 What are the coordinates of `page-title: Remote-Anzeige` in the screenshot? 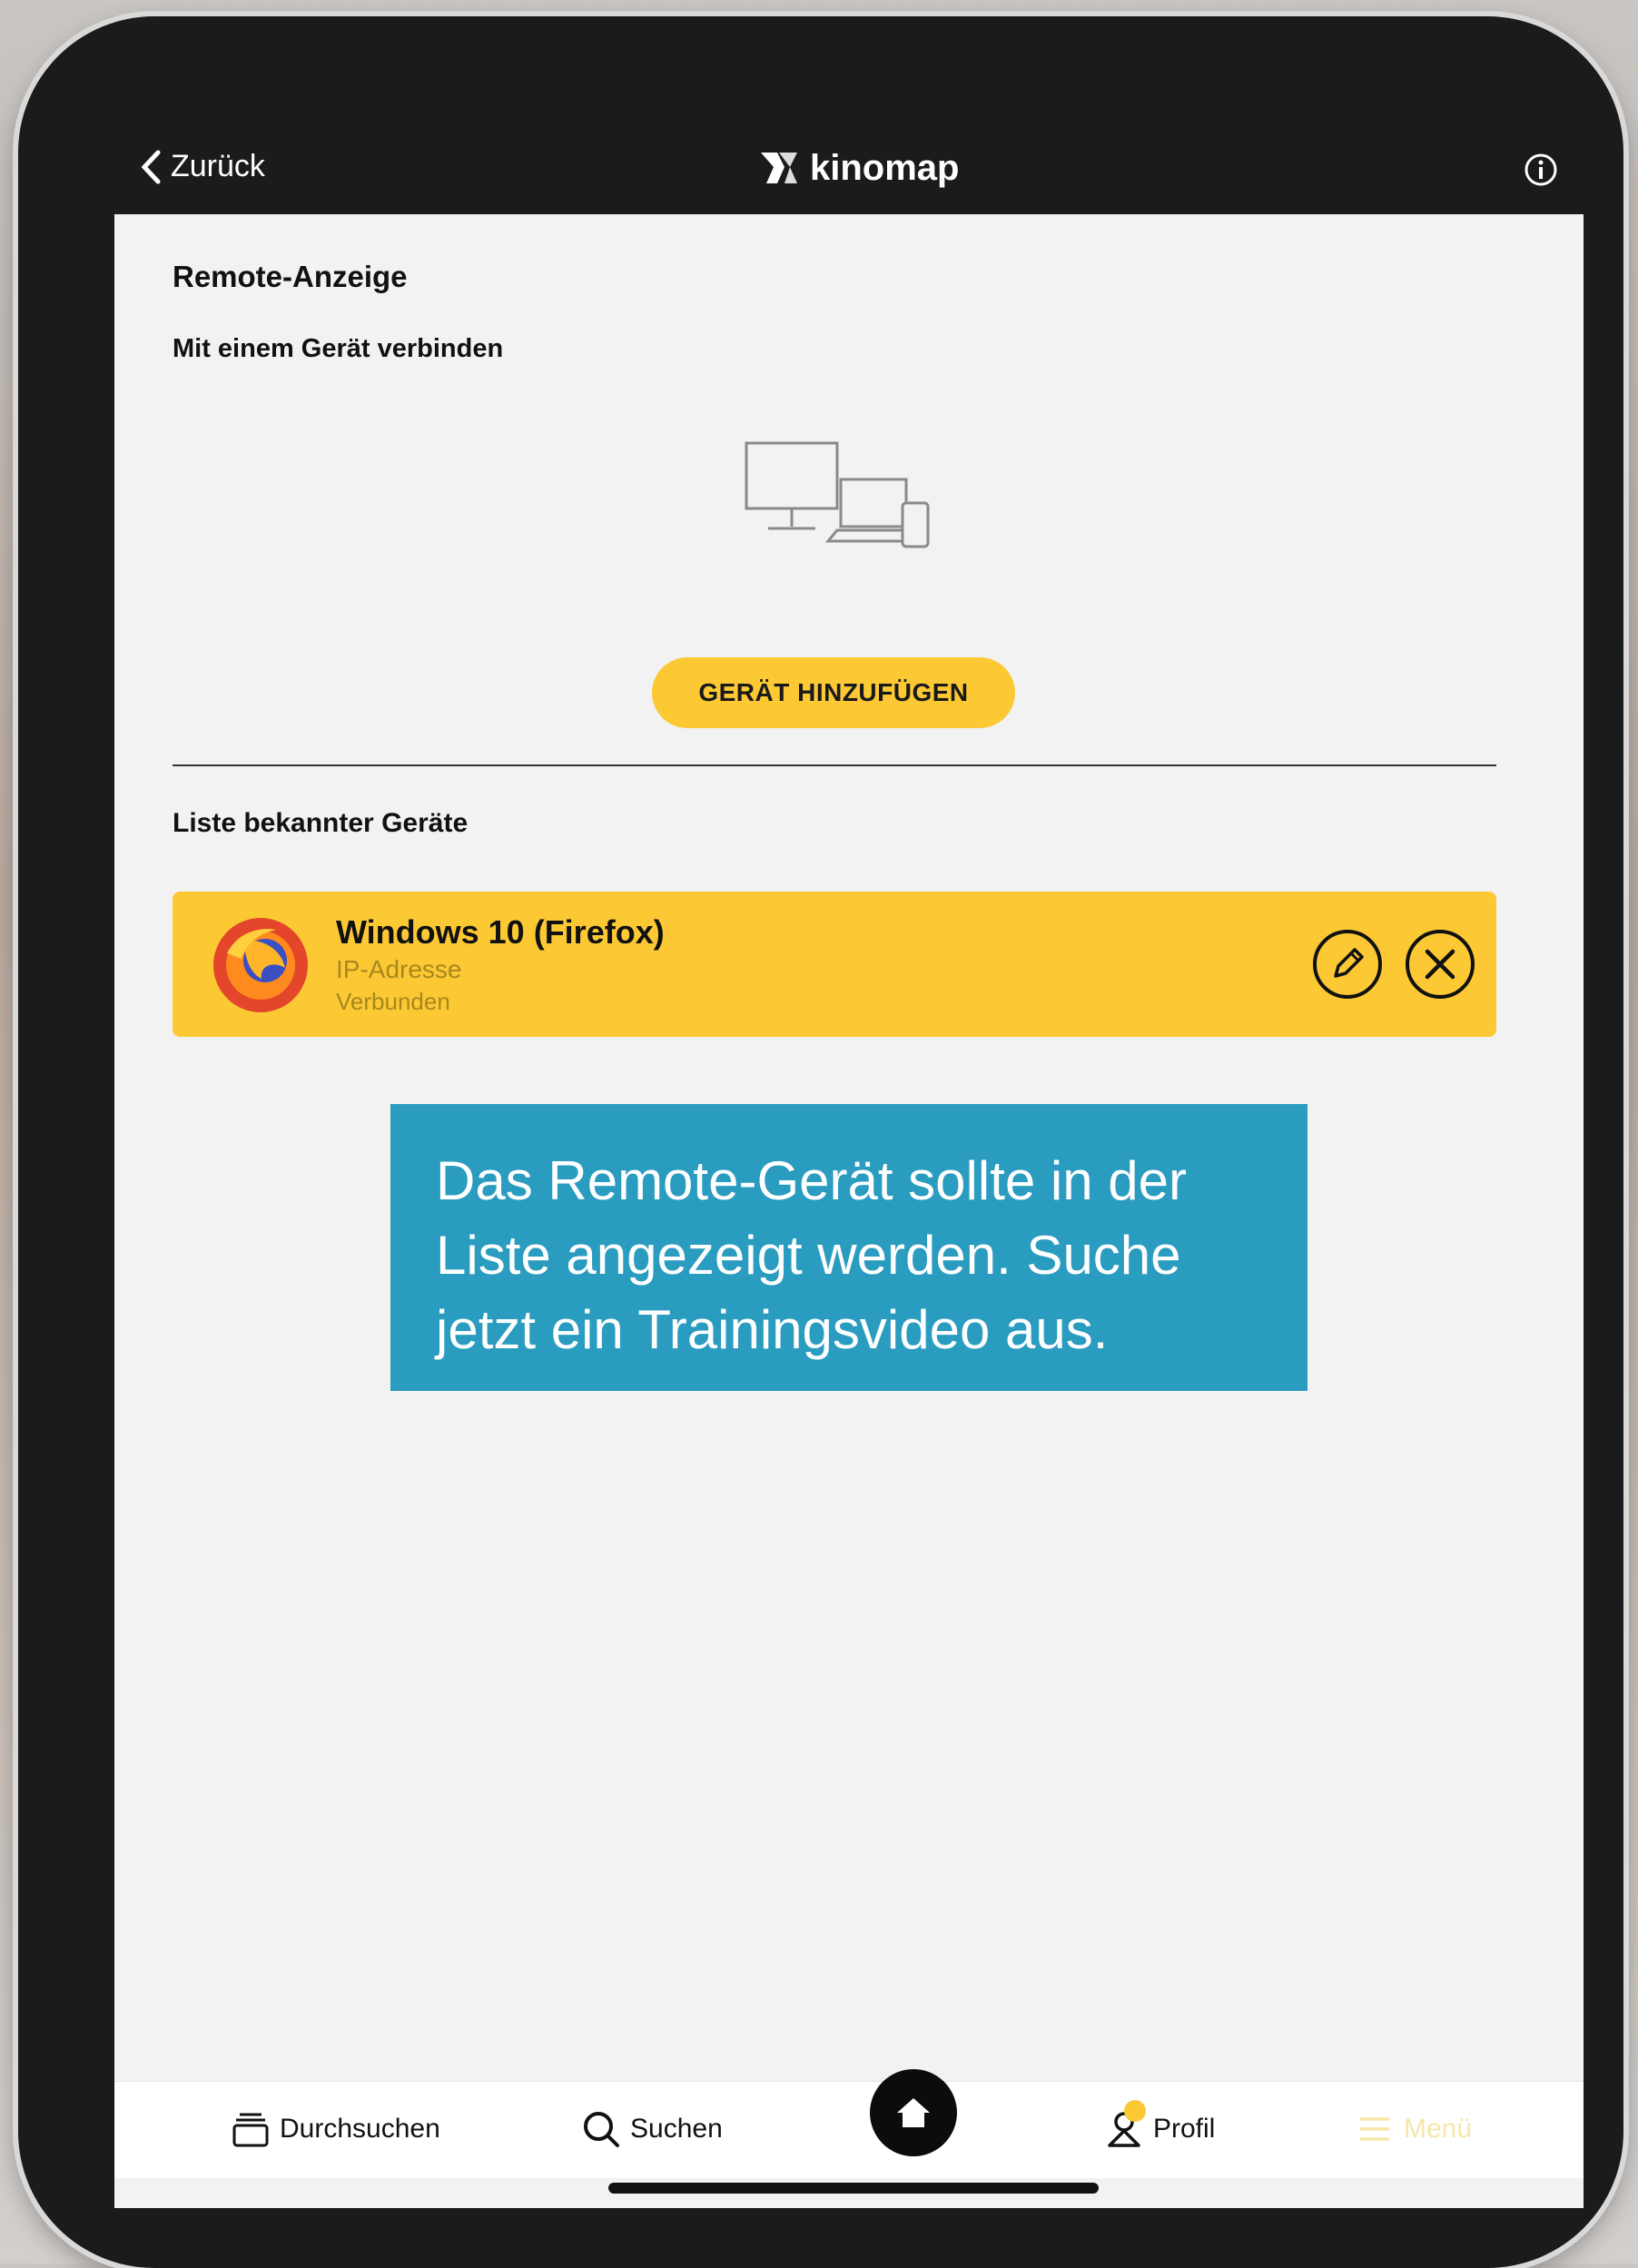 It's located at (290, 276).